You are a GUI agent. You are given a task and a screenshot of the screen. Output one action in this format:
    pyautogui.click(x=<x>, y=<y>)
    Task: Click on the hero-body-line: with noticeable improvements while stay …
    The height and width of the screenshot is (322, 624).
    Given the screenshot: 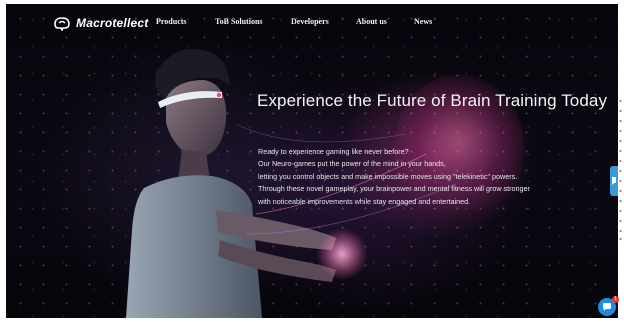 What is the action you would take?
    pyautogui.click(x=364, y=201)
    